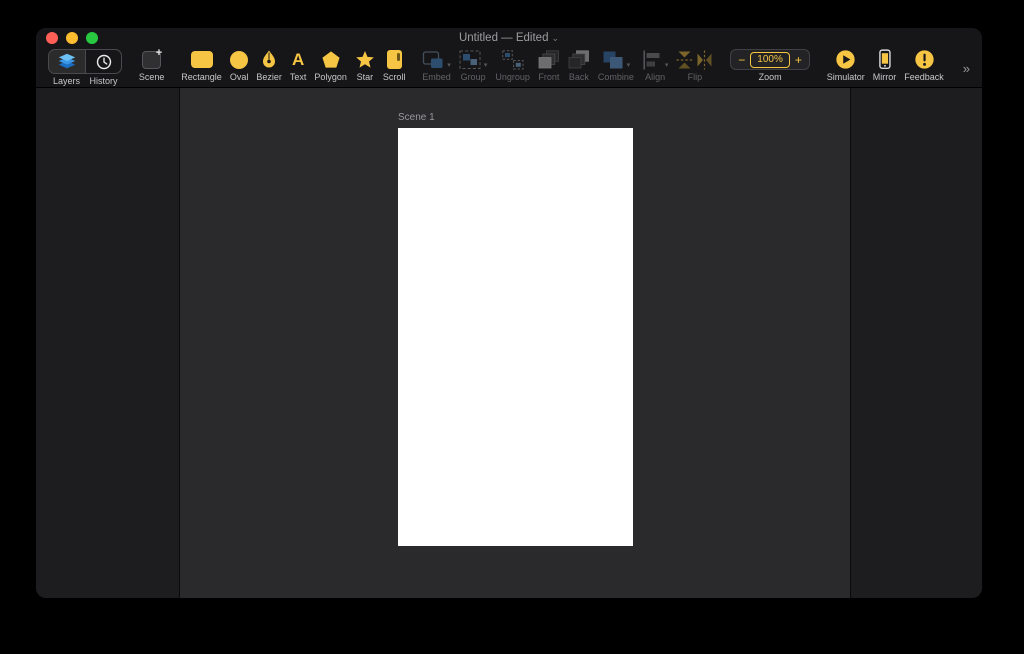  I want to click on toolbar-label-align: Align, so click(655, 77).